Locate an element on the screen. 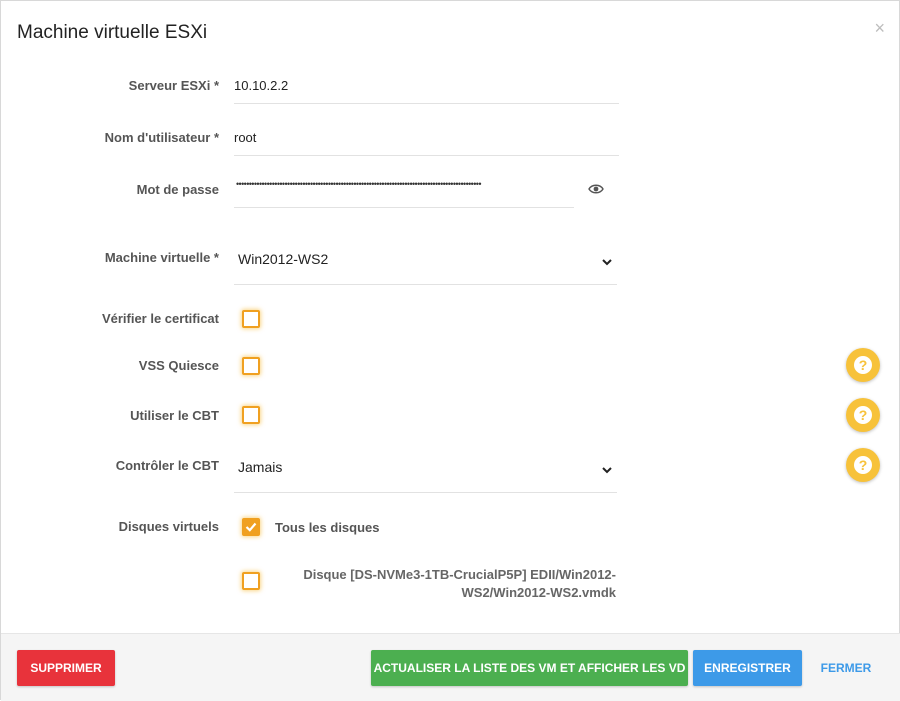  use-cbt-checkbox is located at coordinates (251, 415).